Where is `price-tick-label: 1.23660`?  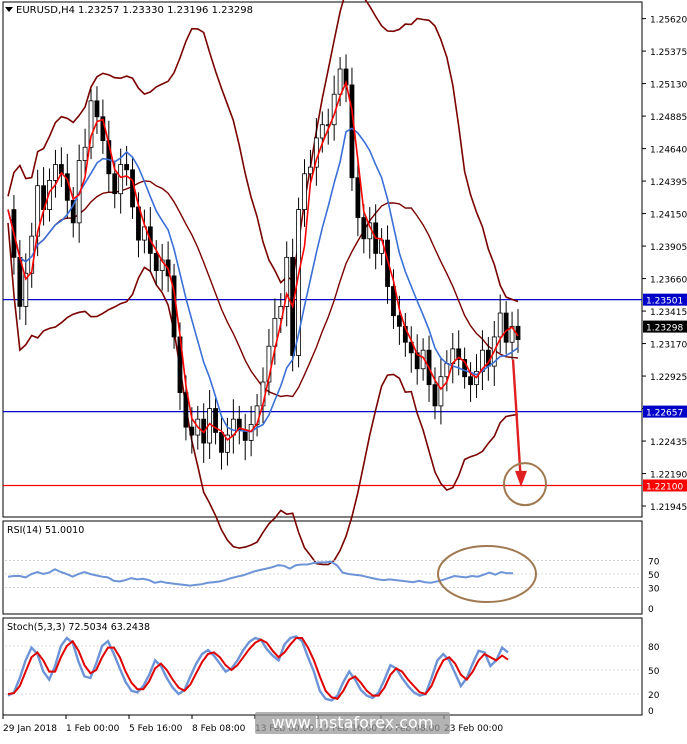 price-tick-label: 1.23660 is located at coordinates (668, 281).